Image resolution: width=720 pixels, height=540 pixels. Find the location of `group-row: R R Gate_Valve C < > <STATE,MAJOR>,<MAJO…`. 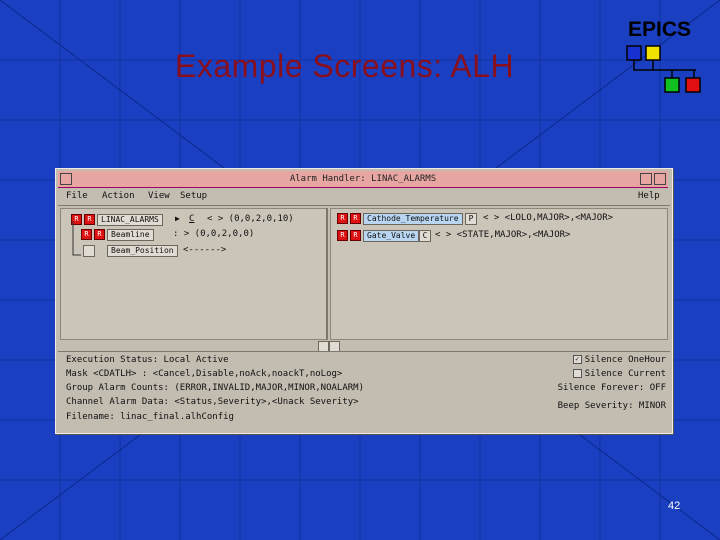

group-row: R R Gate_Valve C < > <STATE,MAJOR>,<MAJO… is located at coordinates (499, 236).